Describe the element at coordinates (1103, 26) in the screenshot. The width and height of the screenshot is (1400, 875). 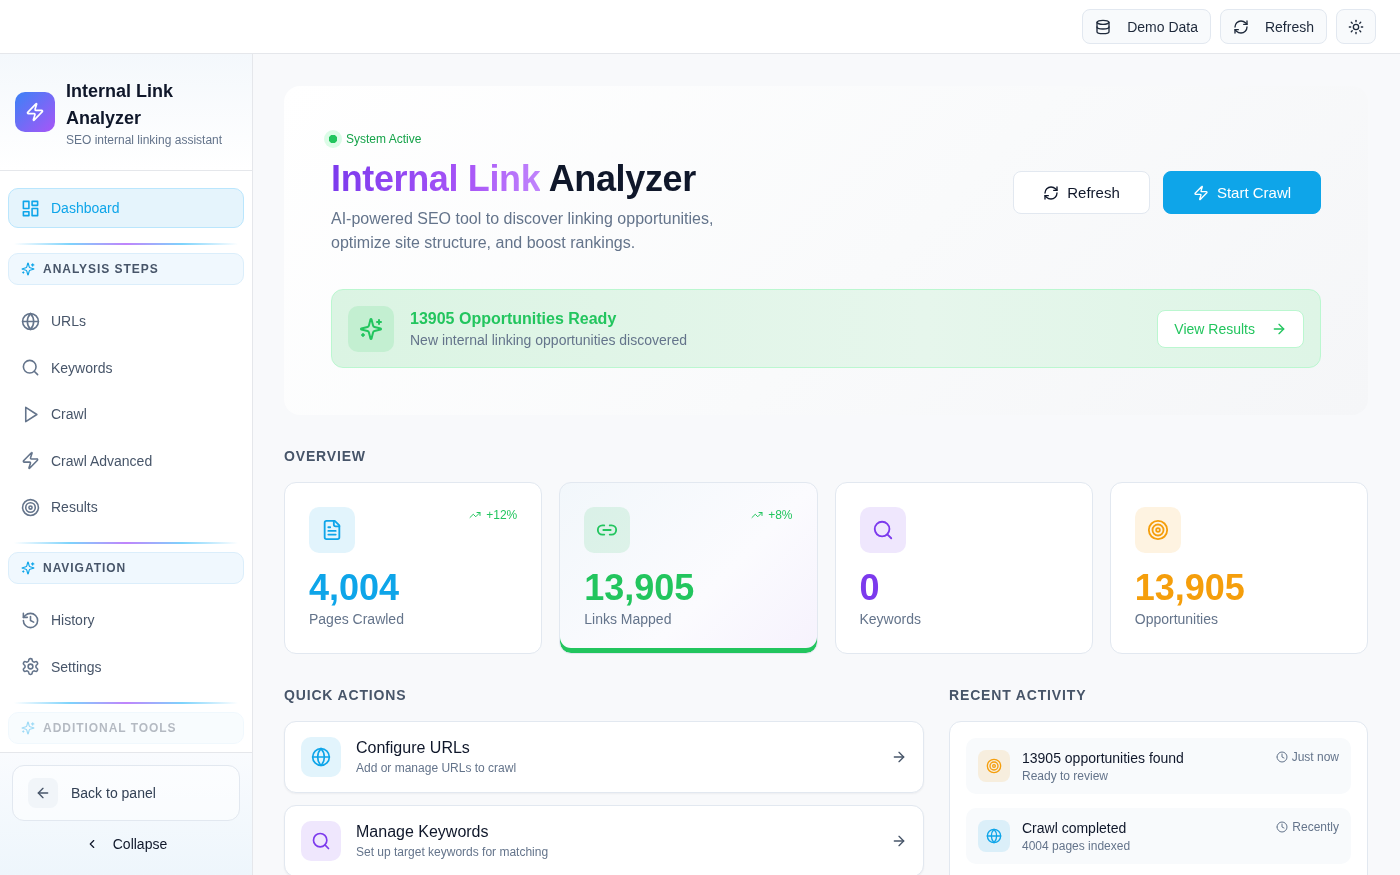
I see `database-icon` at that location.